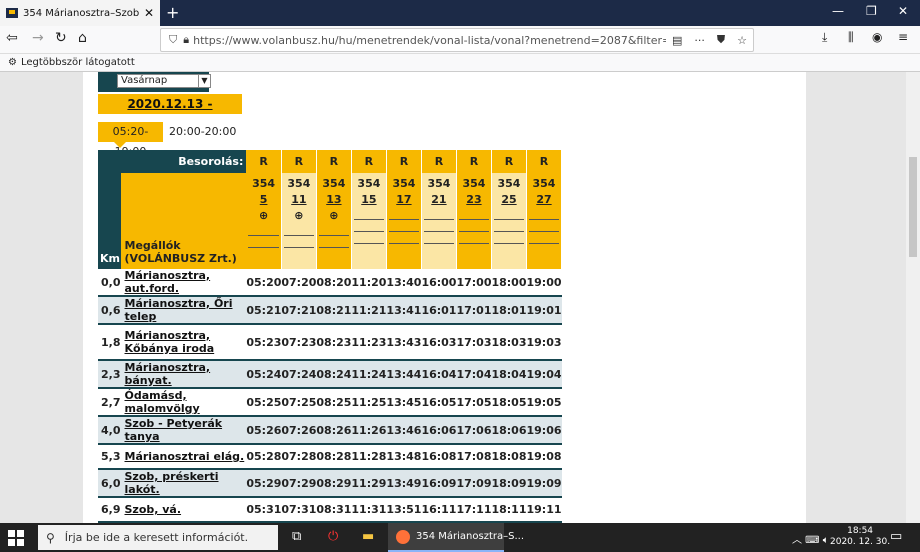 The image size is (920, 552). Describe the element at coordinates (183, 402) in the screenshot. I see `stop-link: Ódamásd, malomvölgy` at that location.